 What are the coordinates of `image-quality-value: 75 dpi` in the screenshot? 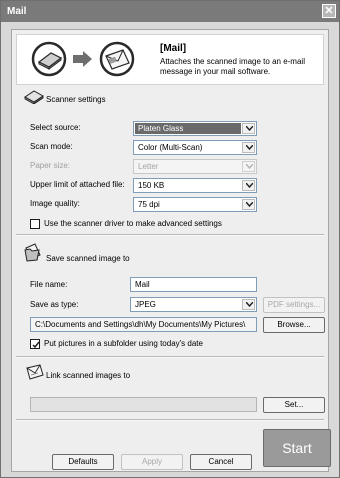 It's located at (149, 204).